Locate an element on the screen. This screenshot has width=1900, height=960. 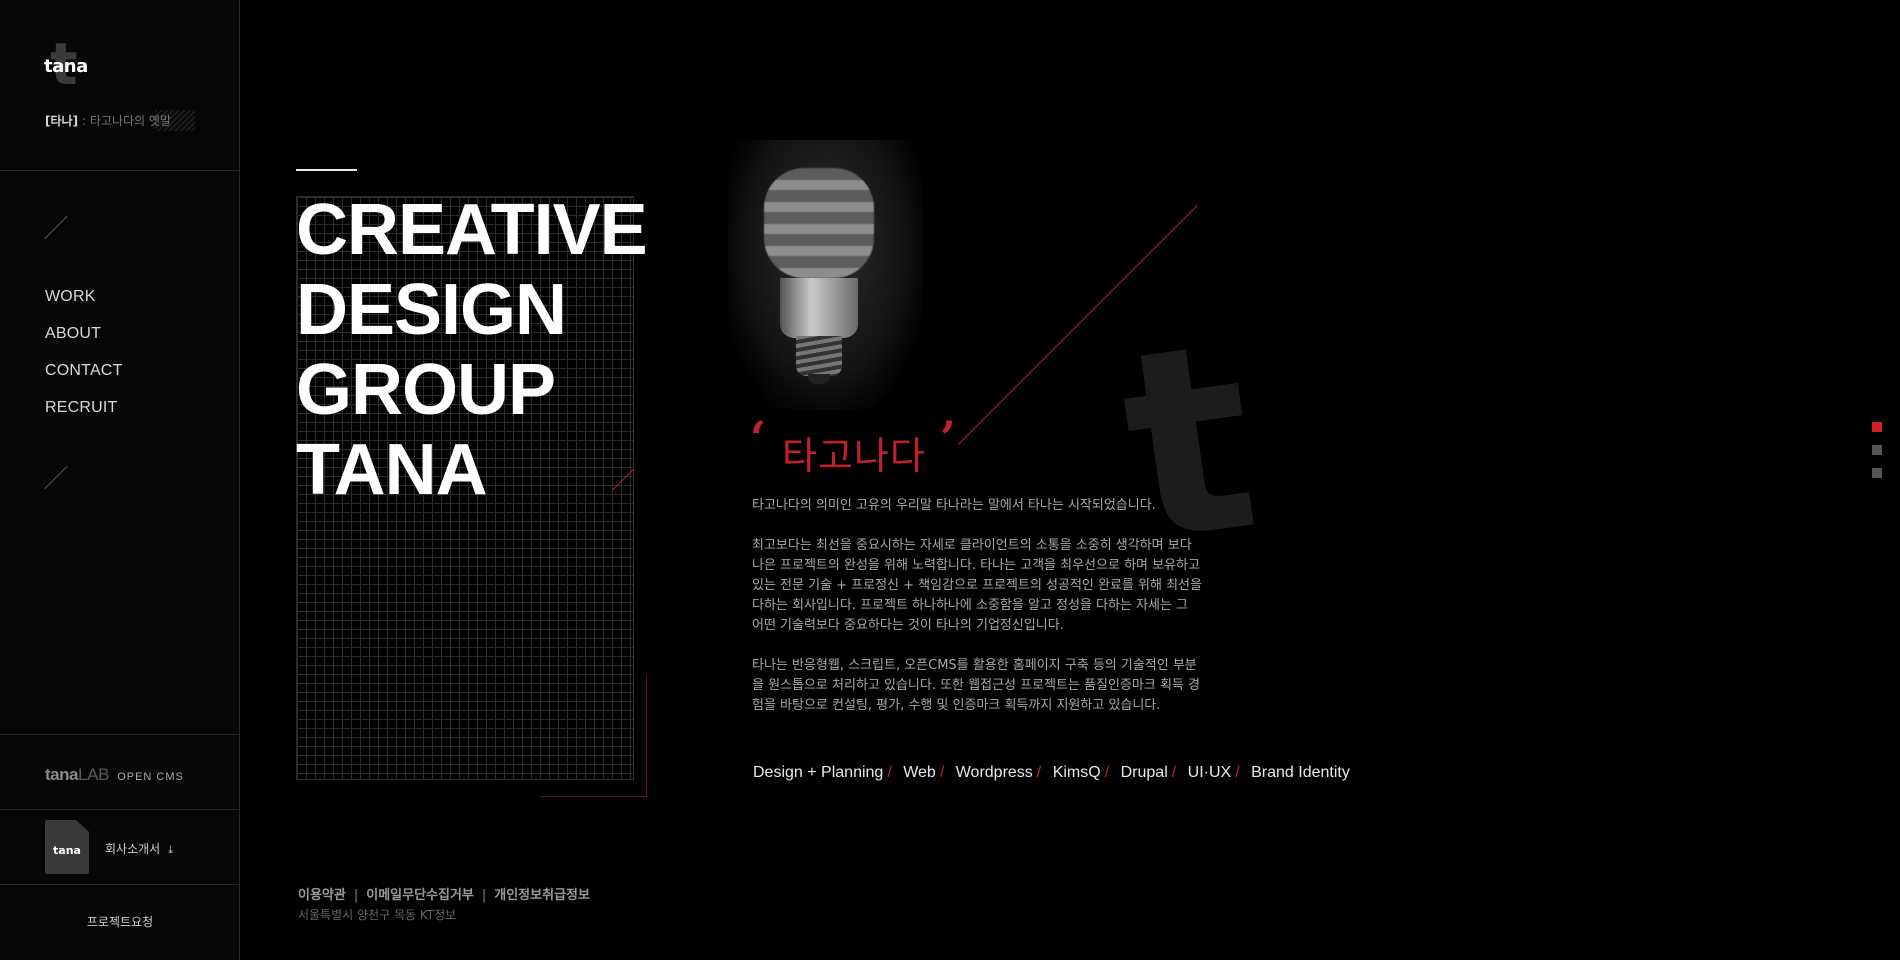
hero-line: TANA is located at coordinates (392, 470).